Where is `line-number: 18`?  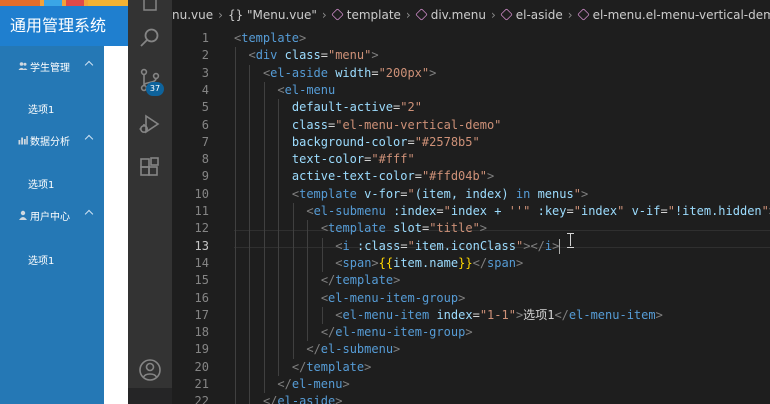
line-number: 18 is located at coordinates (201, 332).